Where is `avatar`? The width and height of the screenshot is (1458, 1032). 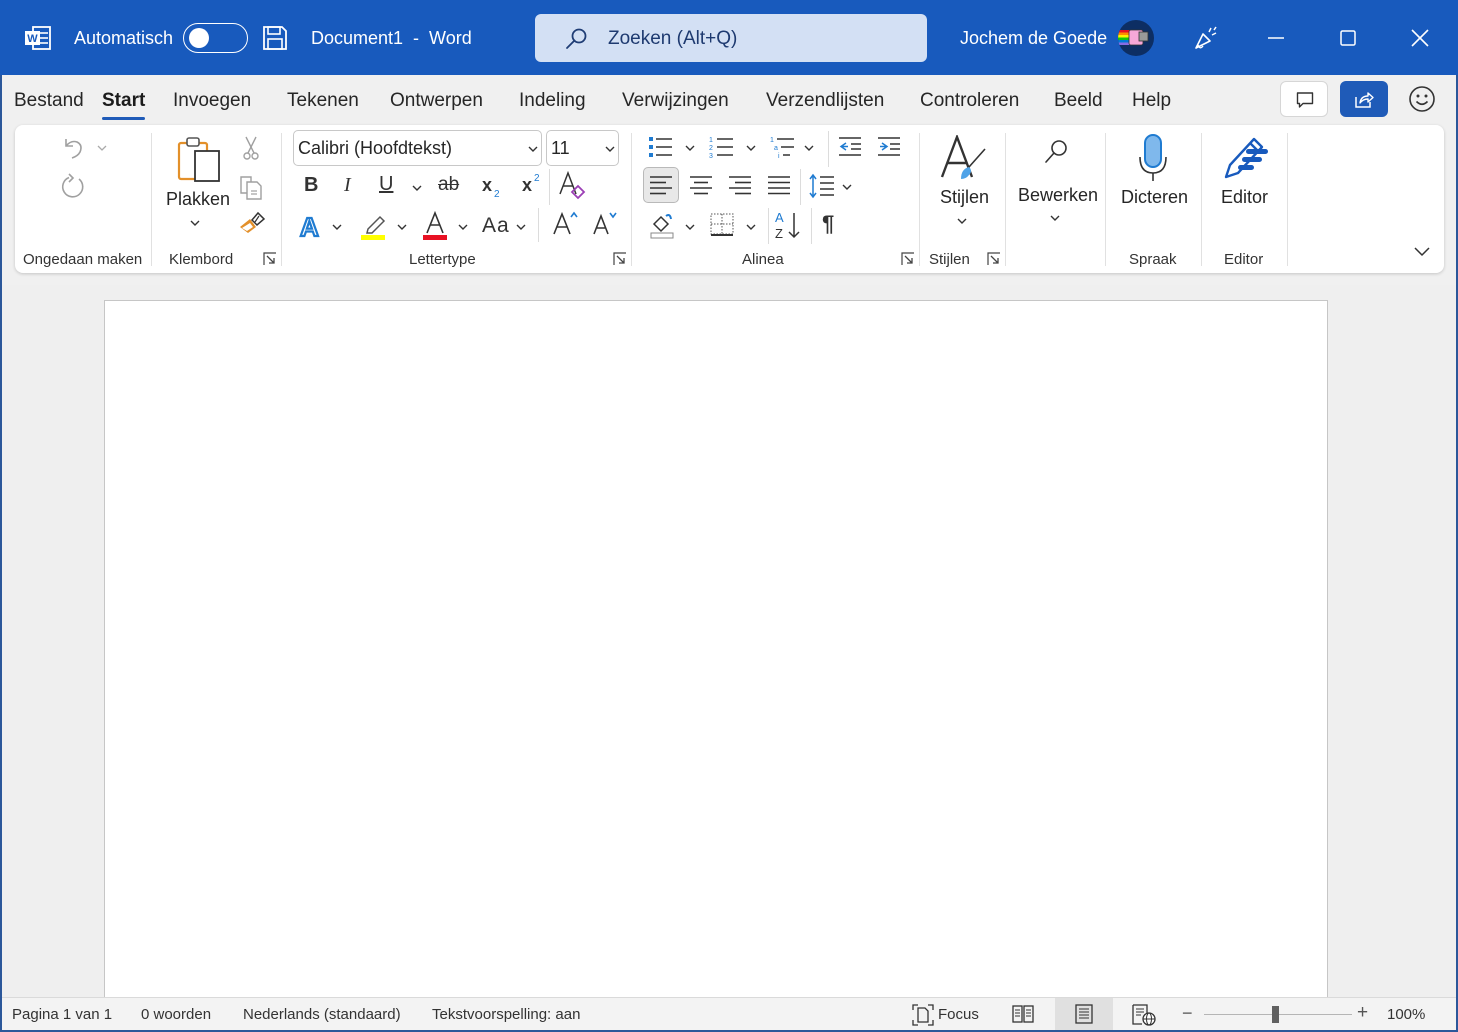
avatar is located at coordinates (1136, 38).